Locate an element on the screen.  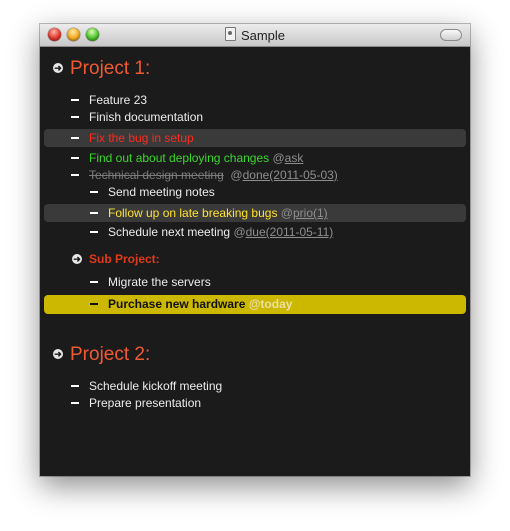
title-bar: Sample is located at coordinates (255, 35).